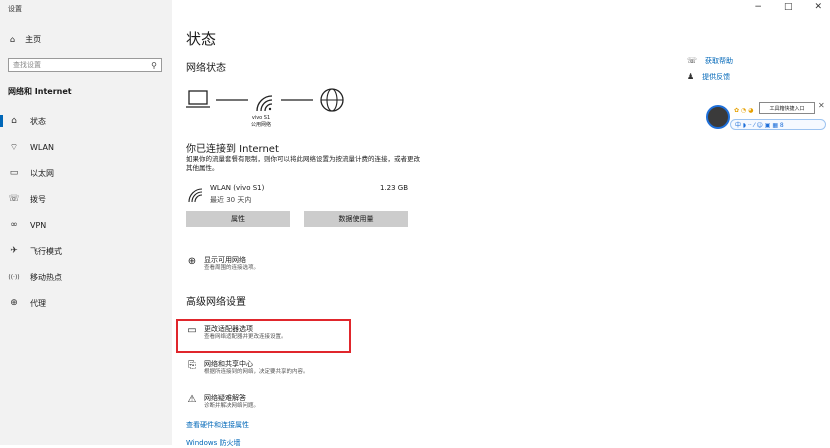  Describe the element at coordinates (85, 65) in the screenshot. I see `search-input: 查找设置 ⚲` at that location.